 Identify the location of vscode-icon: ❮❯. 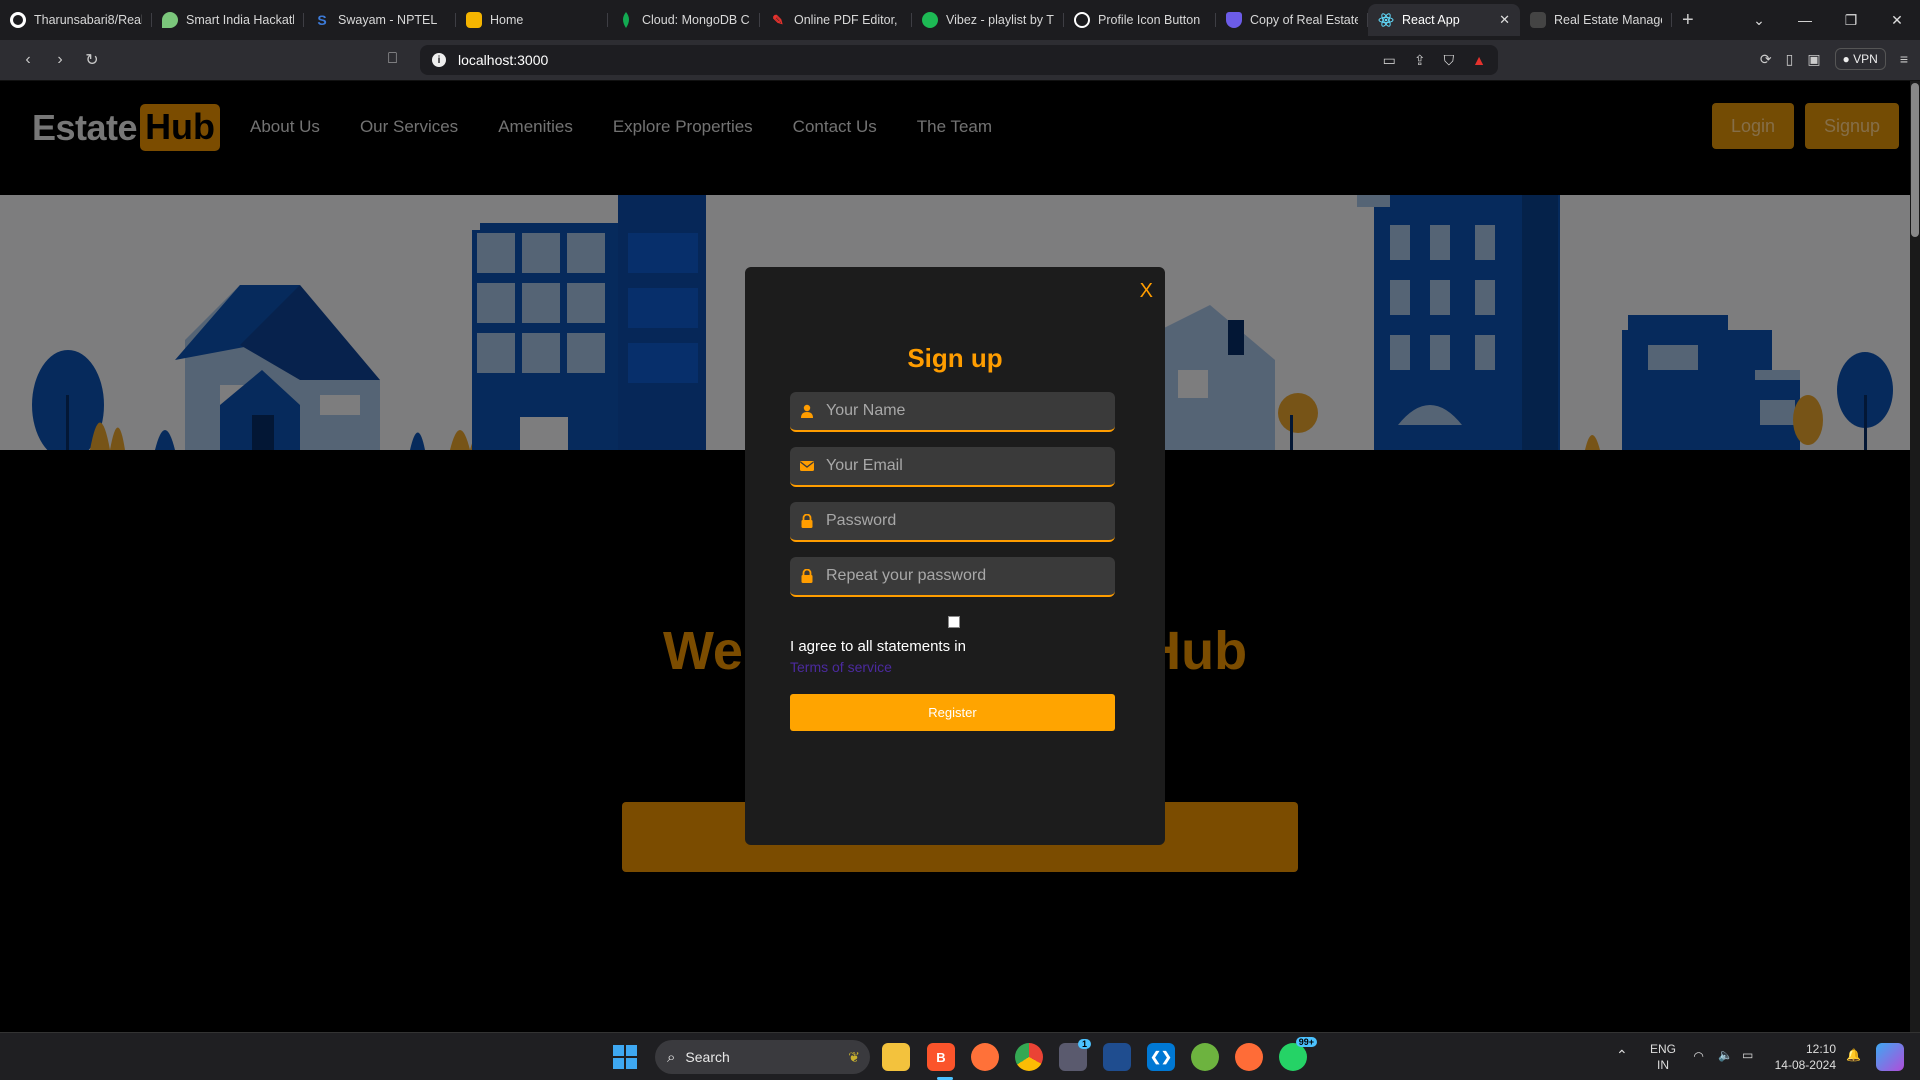
(1161, 1057).